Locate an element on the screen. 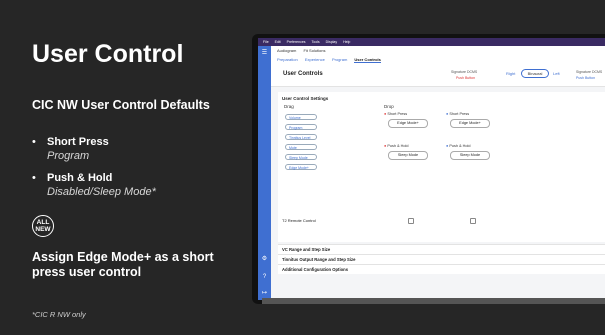 This screenshot has width=605, height=335. nav-preparation: Preparation is located at coordinates (287, 59).